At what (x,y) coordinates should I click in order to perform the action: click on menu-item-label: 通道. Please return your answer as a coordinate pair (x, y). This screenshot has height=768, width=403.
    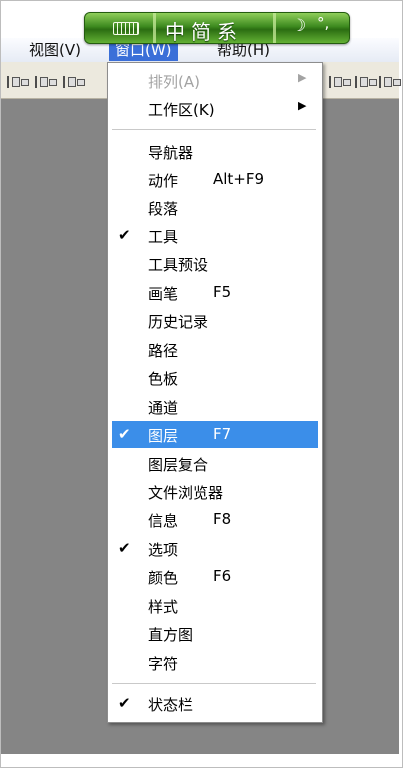
    Looking at the image, I should click on (163, 408).